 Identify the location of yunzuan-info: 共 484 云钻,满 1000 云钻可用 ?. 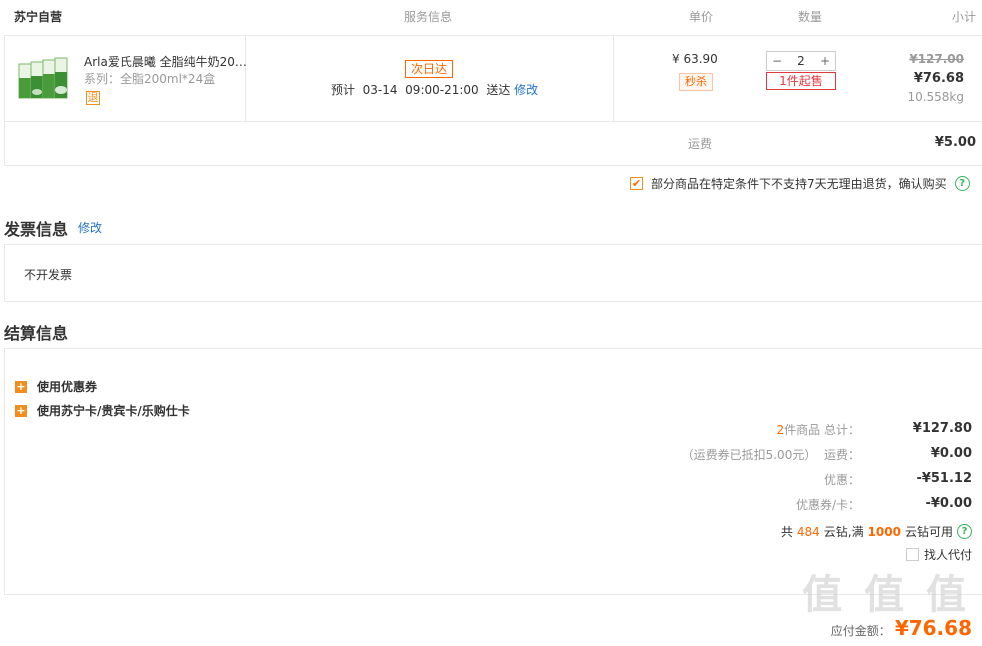
(876, 531).